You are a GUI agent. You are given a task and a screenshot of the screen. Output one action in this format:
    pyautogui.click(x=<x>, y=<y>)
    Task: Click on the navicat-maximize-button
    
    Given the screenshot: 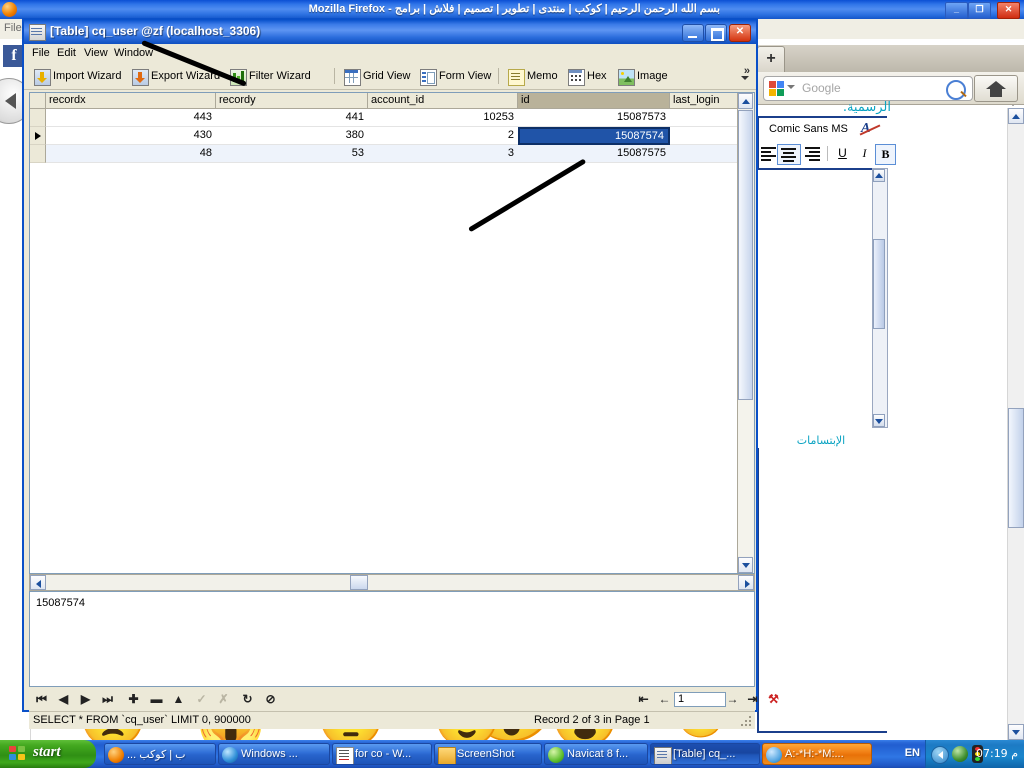 What is the action you would take?
    pyautogui.click(x=716, y=33)
    